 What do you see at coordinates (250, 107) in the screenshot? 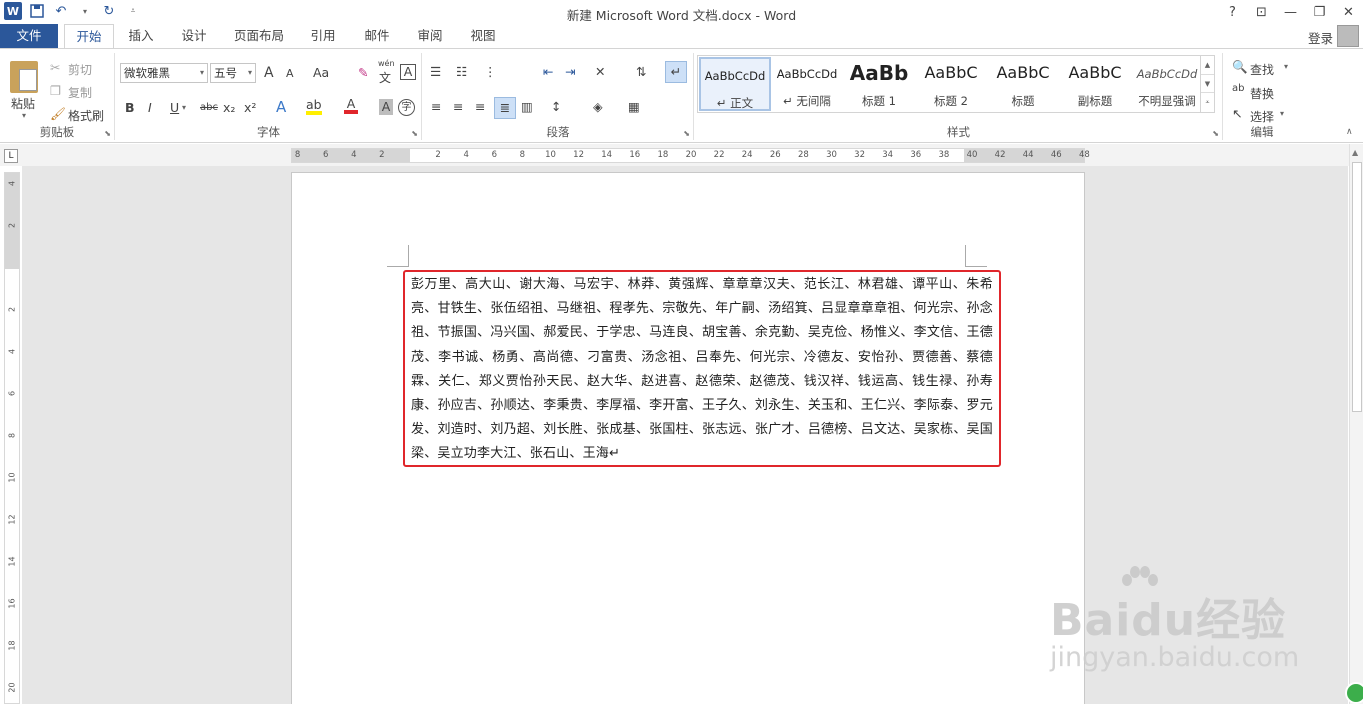
I see `superscript-button: x²` at bounding box center [250, 107].